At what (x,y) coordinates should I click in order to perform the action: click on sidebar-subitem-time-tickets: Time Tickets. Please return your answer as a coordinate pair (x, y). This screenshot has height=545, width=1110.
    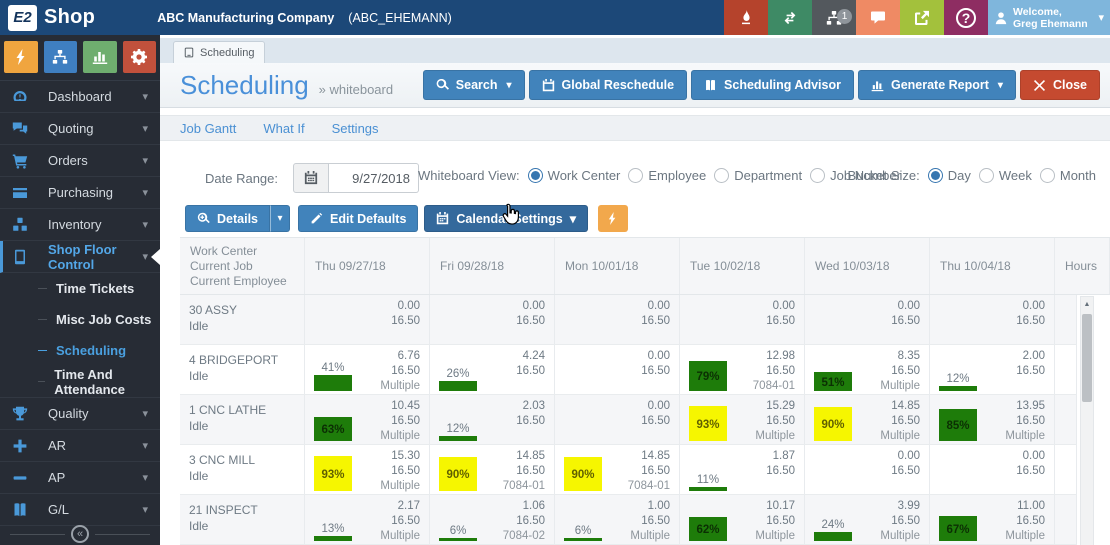
    Looking at the image, I should click on (80, 288).